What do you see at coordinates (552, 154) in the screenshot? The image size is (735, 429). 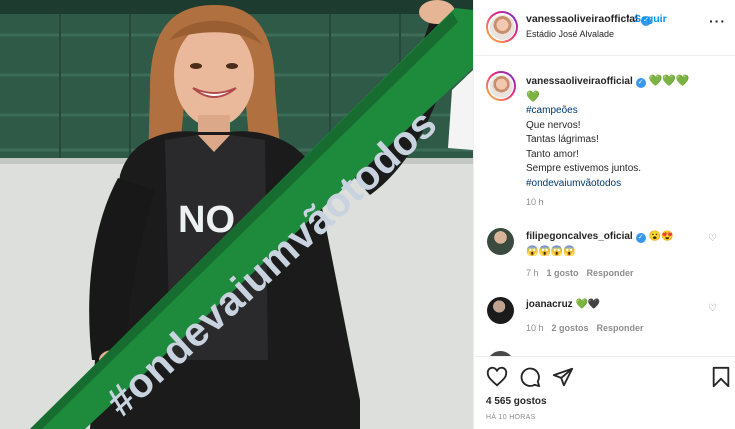 I see `caption-line: Tanto amor!` at bounding box center [552, 154].